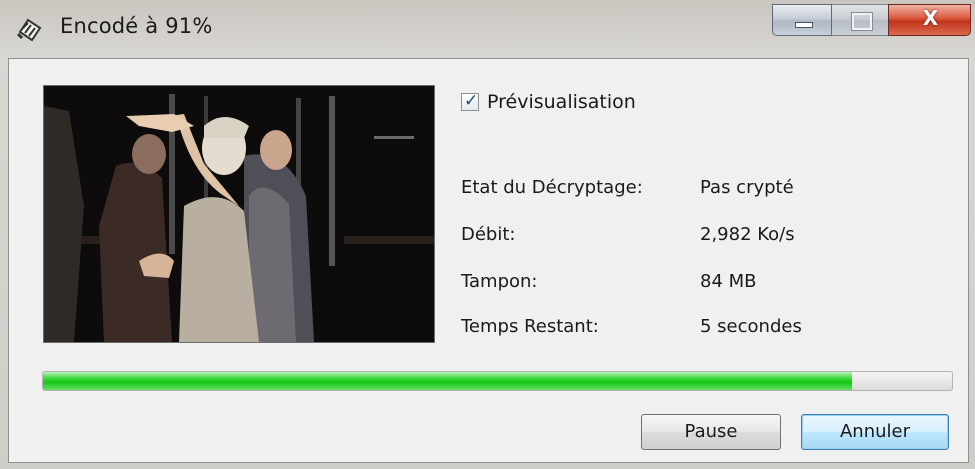 Image resolution: width=975 pixels, height=469 pixels. I want to click on maximize-button, so click(860, 20).